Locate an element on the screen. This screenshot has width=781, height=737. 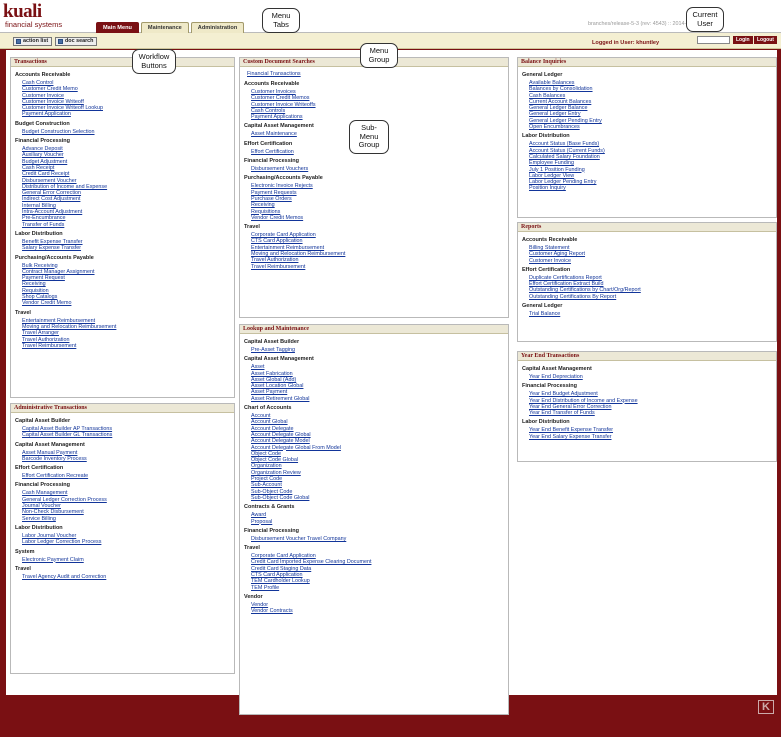
tab-maintenance: Maintenance is located at coordinates (164, 27).